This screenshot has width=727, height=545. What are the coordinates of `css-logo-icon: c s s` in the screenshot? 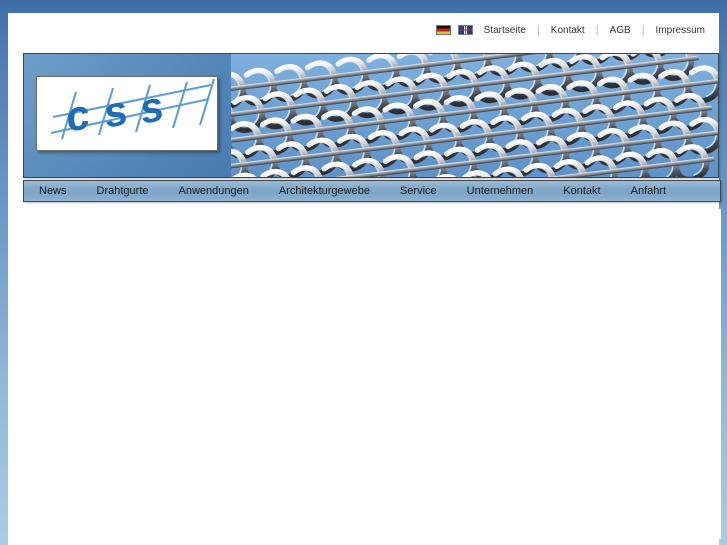 It's located at (127, 113).